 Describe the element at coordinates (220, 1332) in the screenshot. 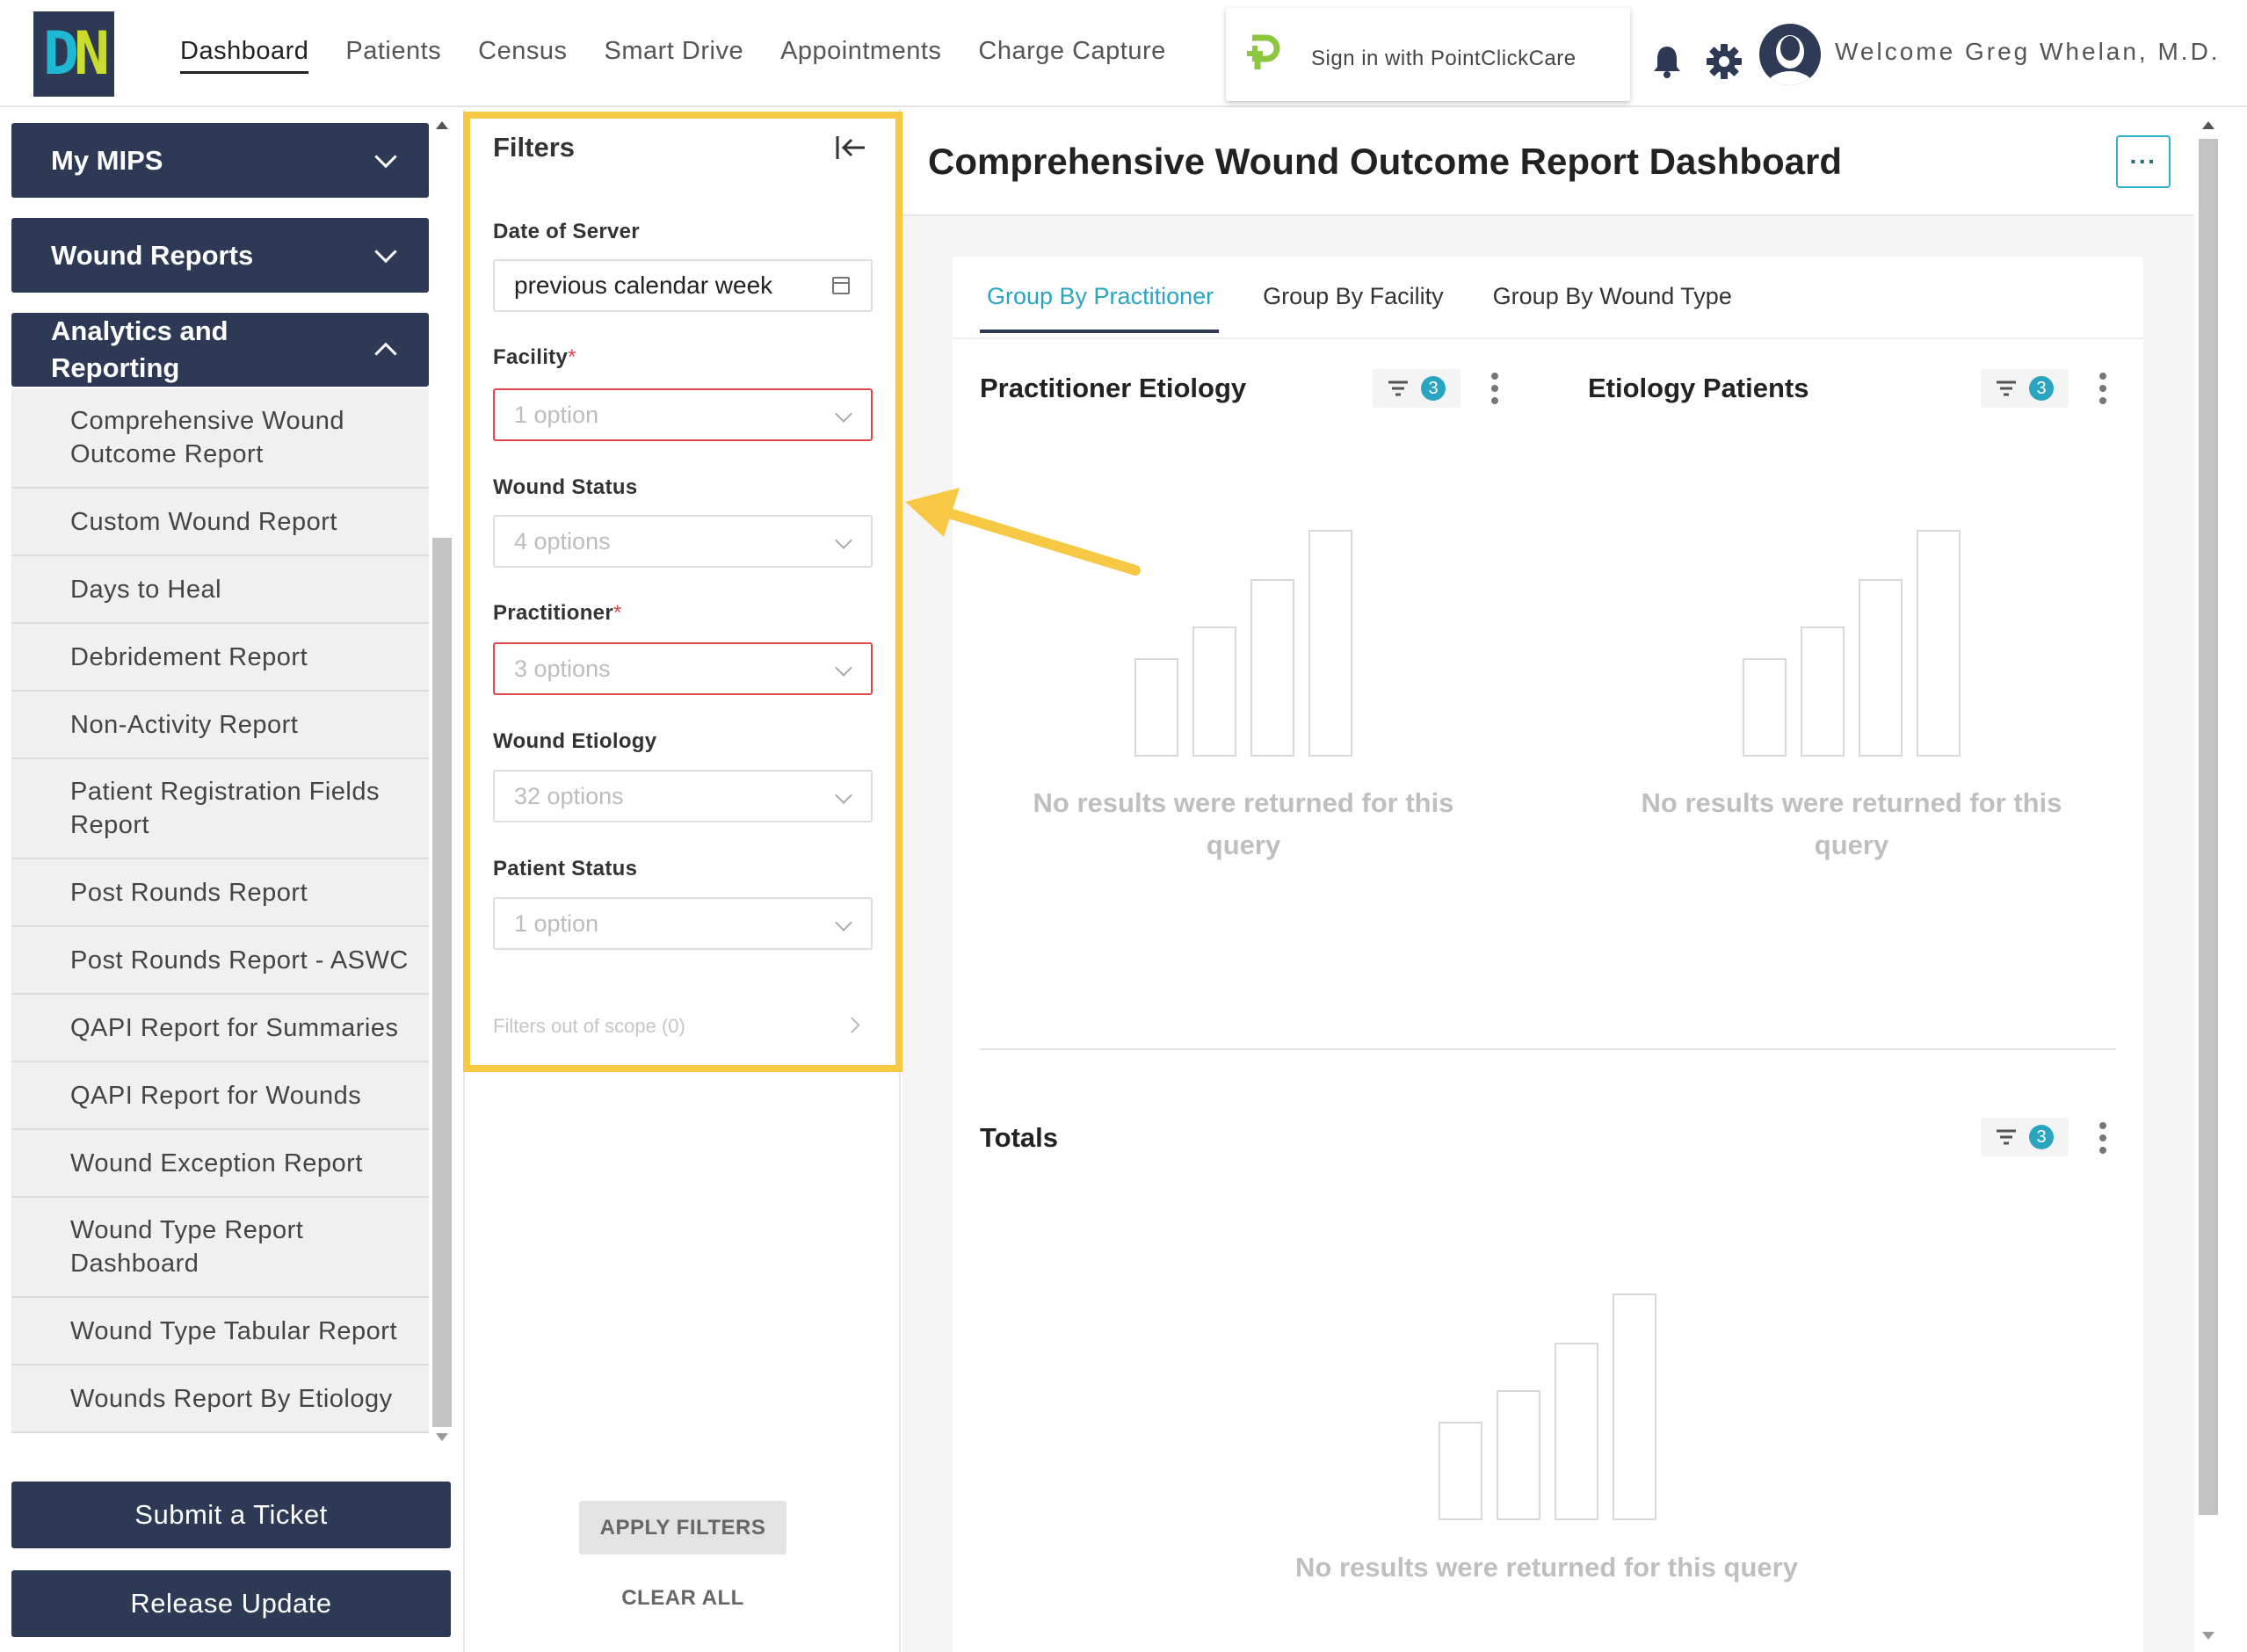

I see `sidebar-item-wound-type-tabular-report: Wound Type Tabular Report` at that location.